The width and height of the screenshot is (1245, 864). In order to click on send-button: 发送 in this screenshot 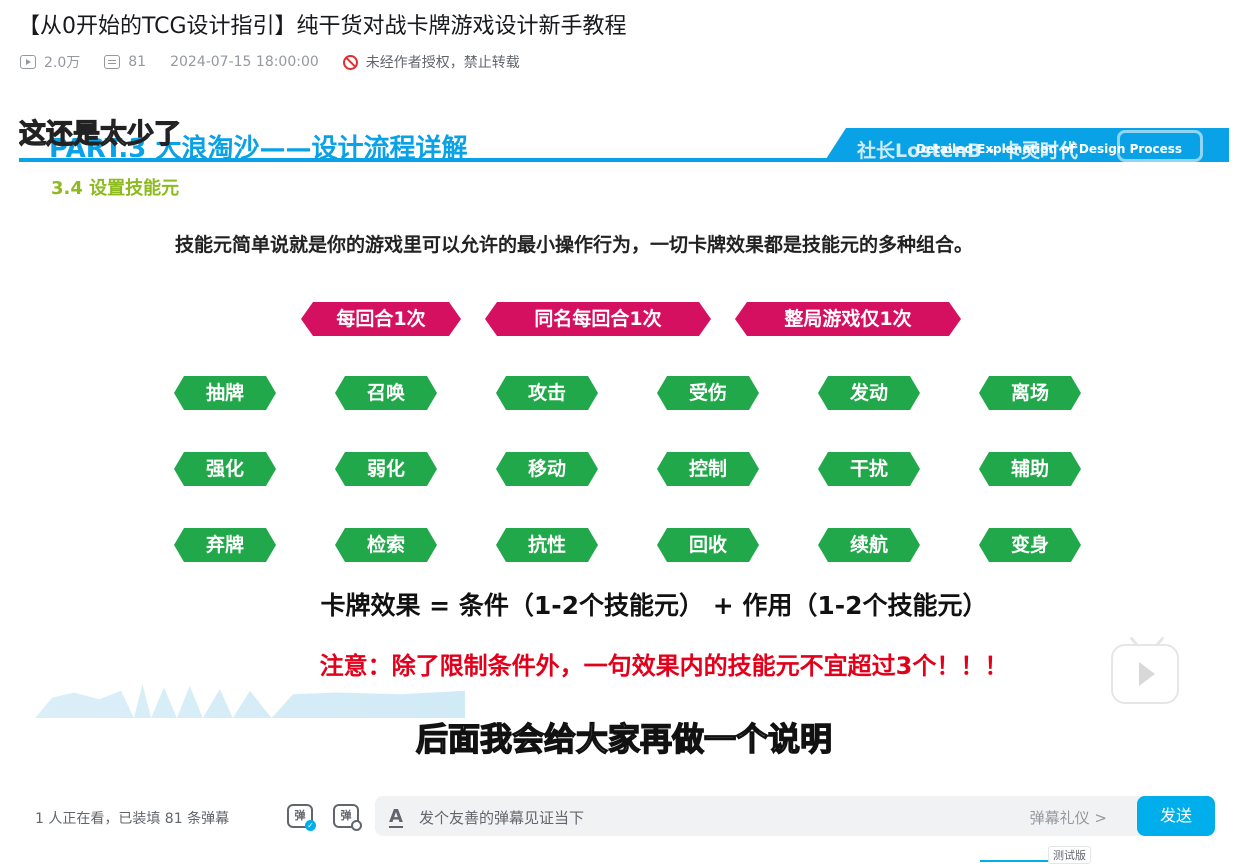, I will do `click(1176, 816)`.